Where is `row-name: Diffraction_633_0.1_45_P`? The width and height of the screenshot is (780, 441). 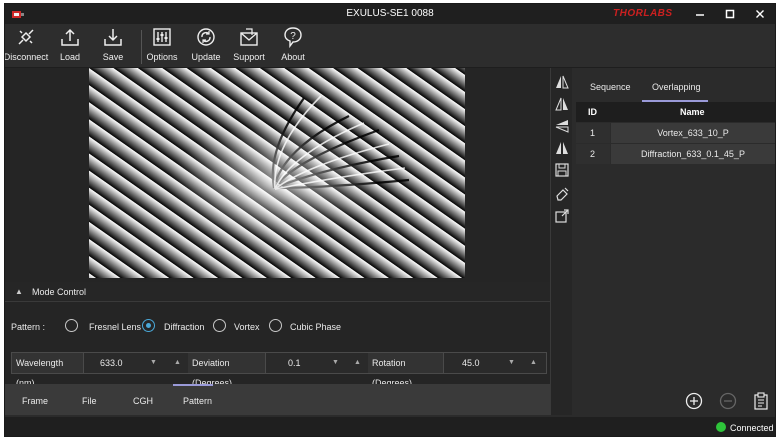 row-name: Diffraction_633_0.1_45_P is located at coordinates (693, 154).